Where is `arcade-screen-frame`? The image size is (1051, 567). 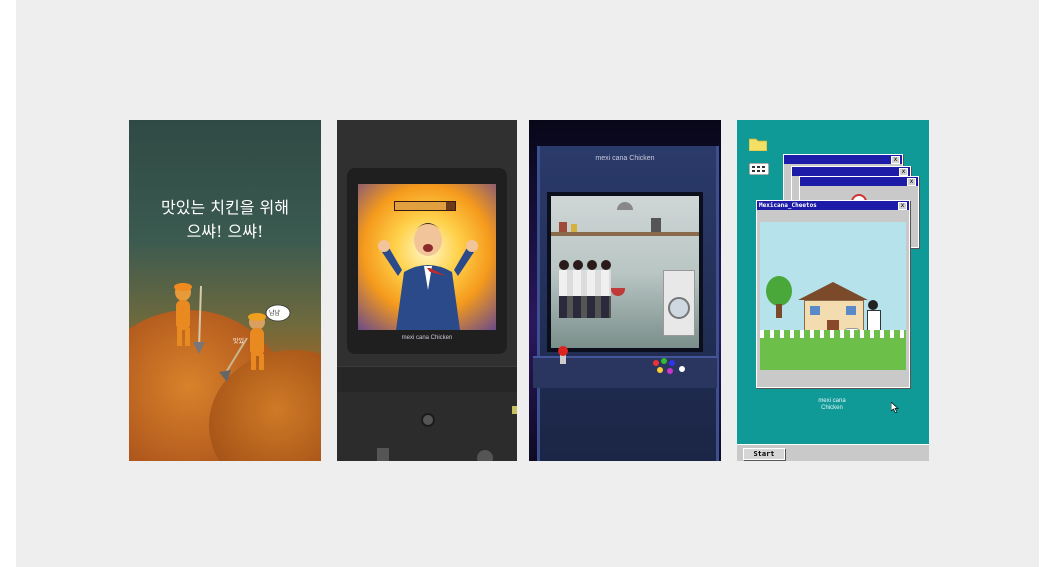 arcade-screen-frame is located at coordinates (625, 272).